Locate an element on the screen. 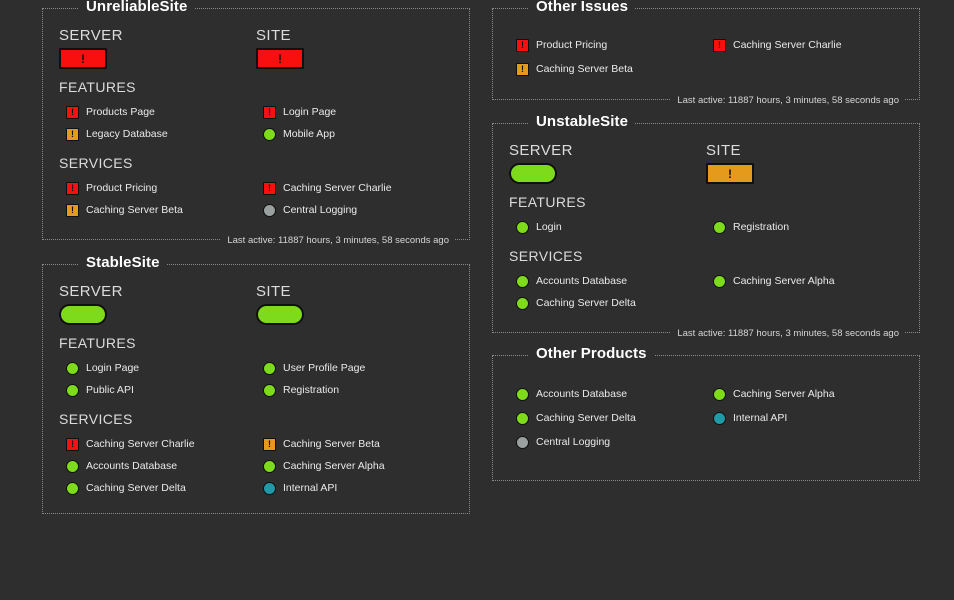 This screenshot has height=600, width=954. list-item-label: Central Logging is located at coordinates (573, 442).